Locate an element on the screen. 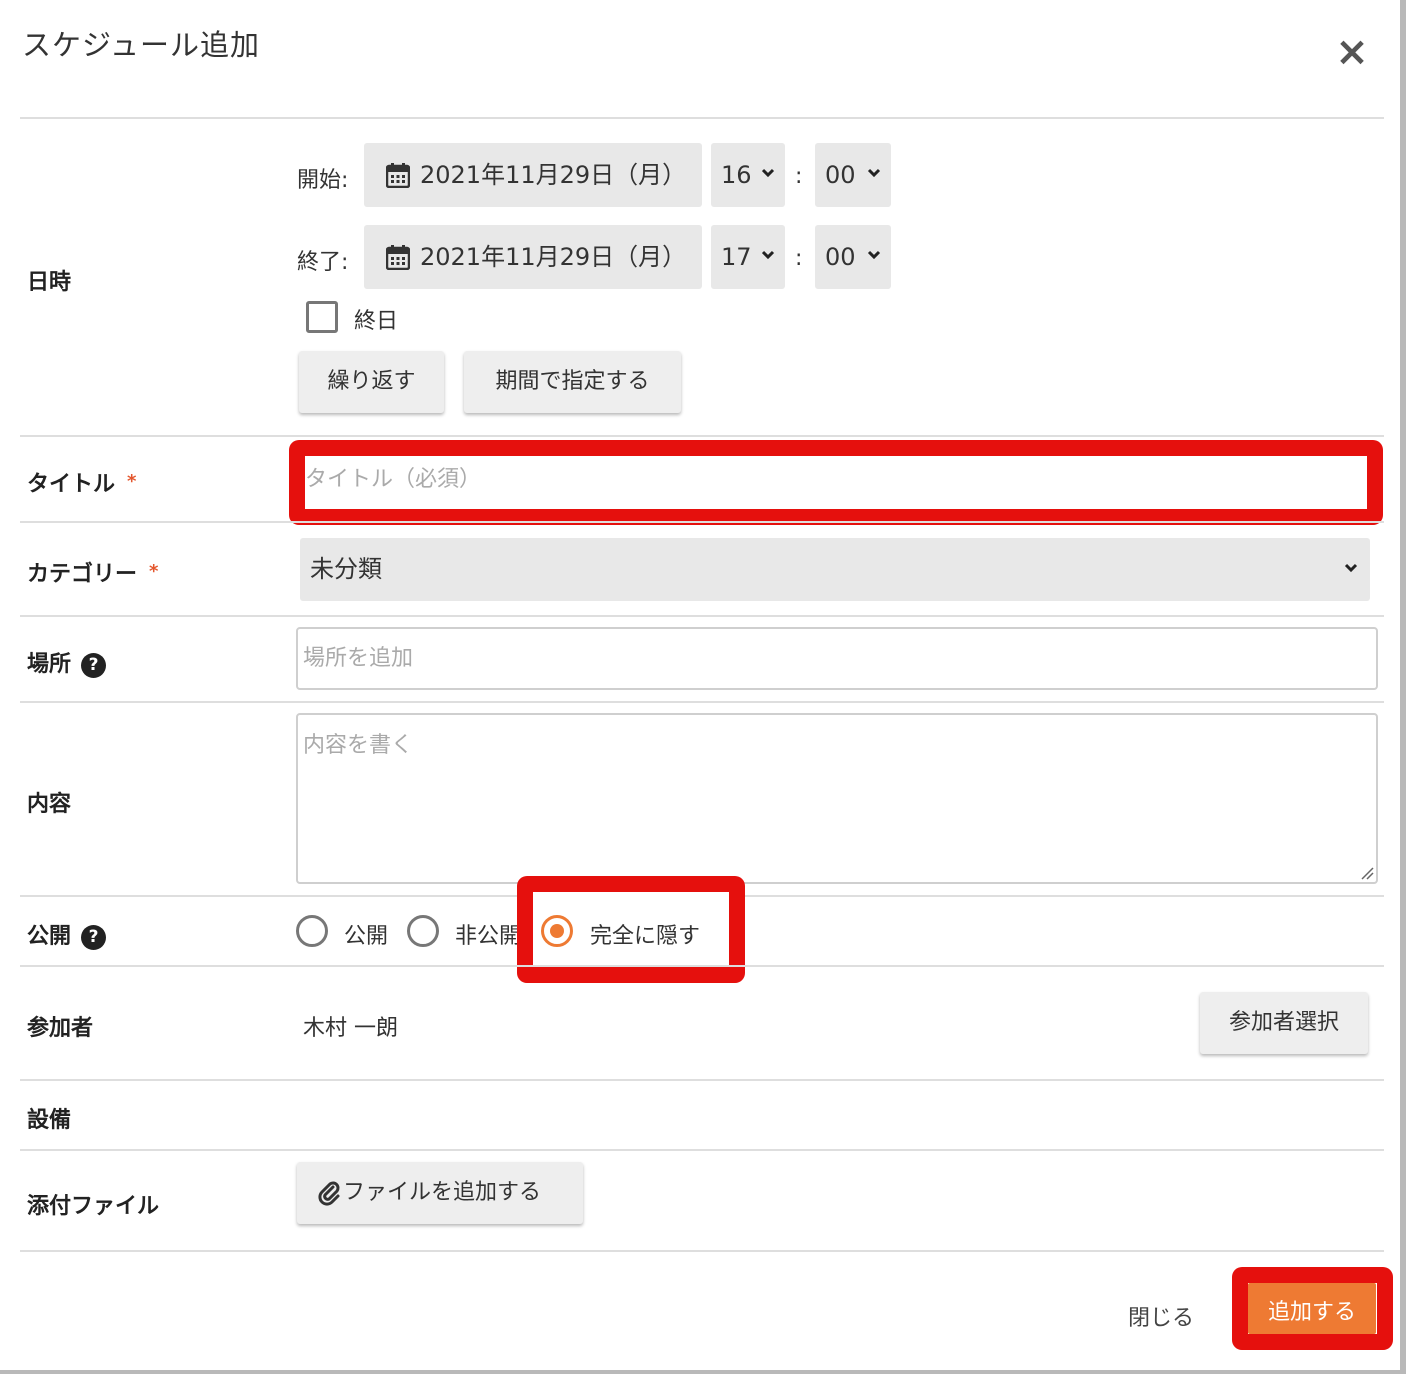 The height and width of the screenshot is (1374, 1406). radio-private is located at coordinates (423, 931).